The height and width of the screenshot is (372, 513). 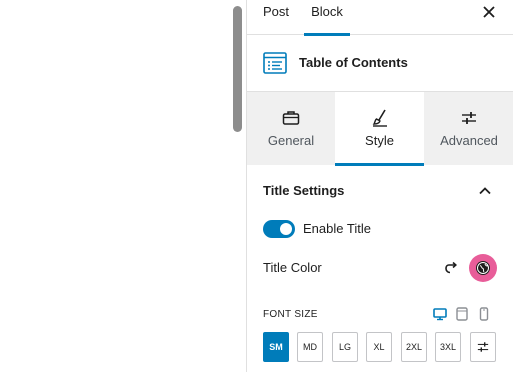 I want to click on font-size-xl: XL, so click(x=379, y=347).